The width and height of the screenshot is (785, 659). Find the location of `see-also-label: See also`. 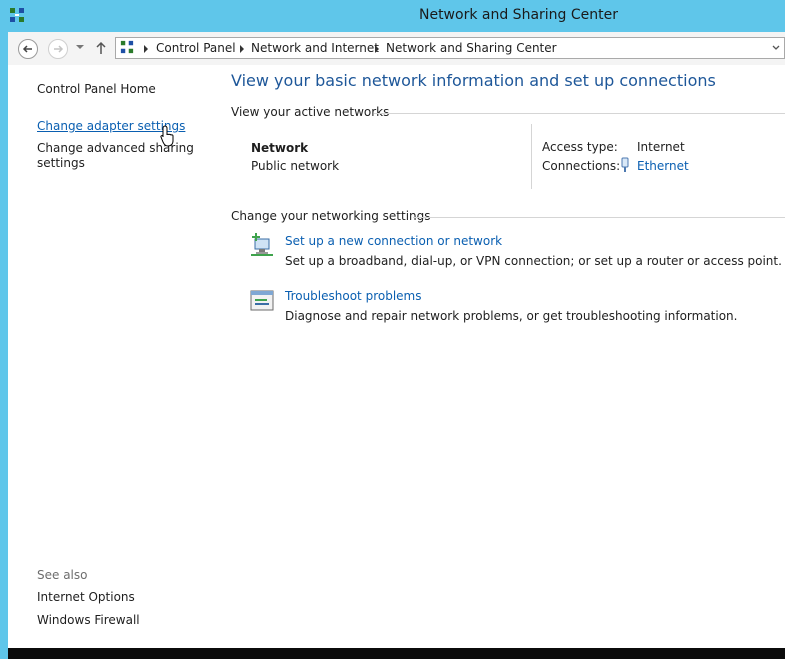

see-also-label: See also is located at coordinates (62, 575).